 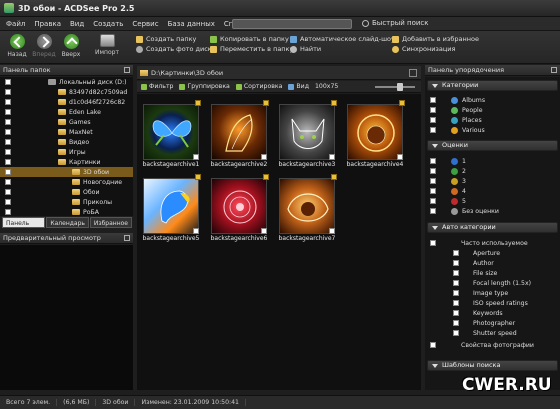 What do you see at coordinates (492, 313) in the screenshot?
I see `auto-item: Keywords` at bounding box center [492, 313].